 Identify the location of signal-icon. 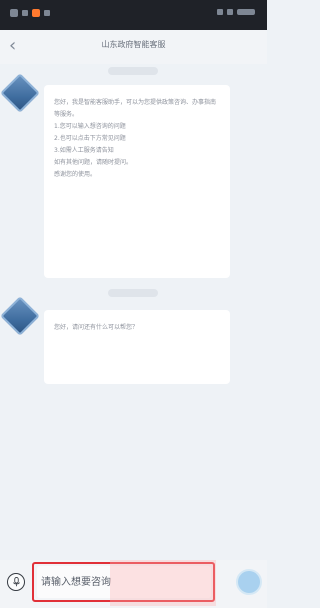
(220, 12).